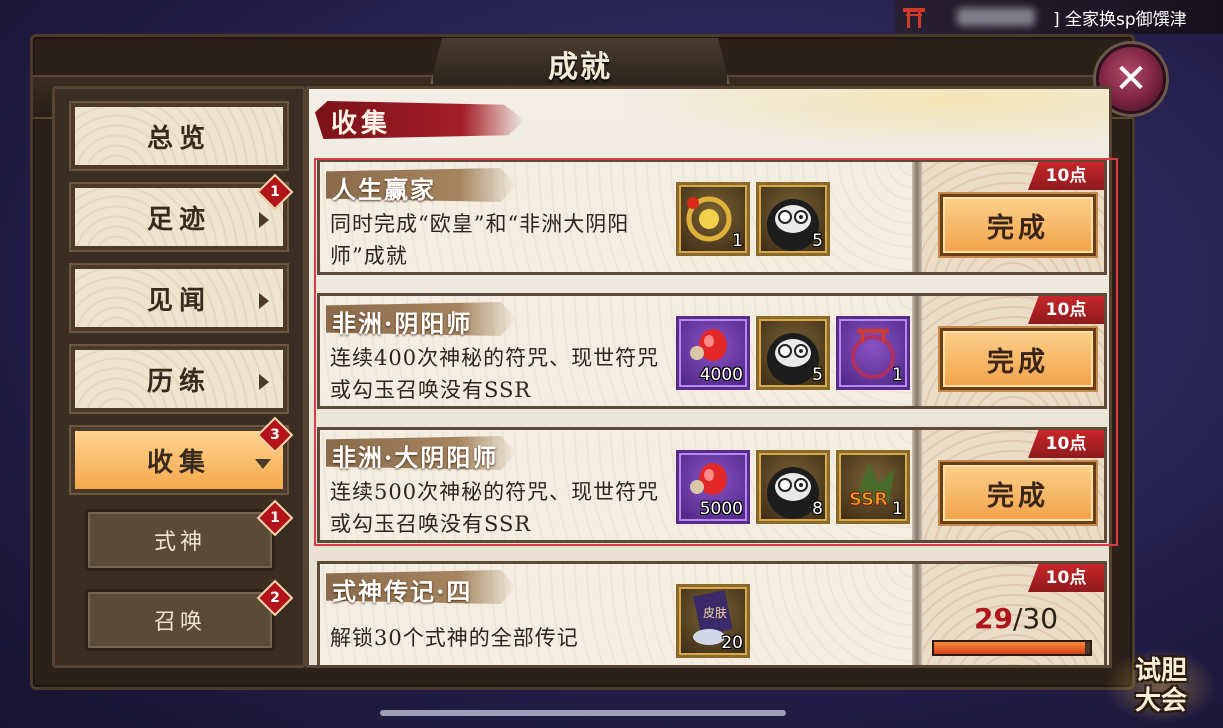  I want to click on achievement-desc: 同时完成“欧皇”和“非洲大阴阳师”成就, so click(480, 240).